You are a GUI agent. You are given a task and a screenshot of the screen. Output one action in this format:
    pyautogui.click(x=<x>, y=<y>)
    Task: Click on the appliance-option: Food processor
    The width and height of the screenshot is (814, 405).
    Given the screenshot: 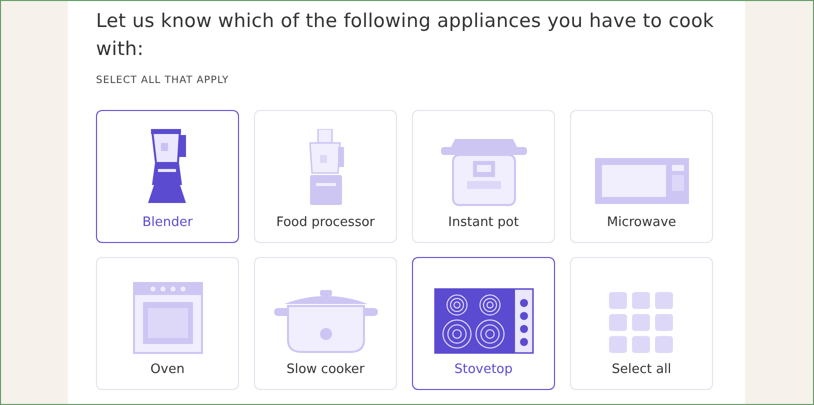 What is the action you would take?
    pyautogui.click(x=325, y=176)
    